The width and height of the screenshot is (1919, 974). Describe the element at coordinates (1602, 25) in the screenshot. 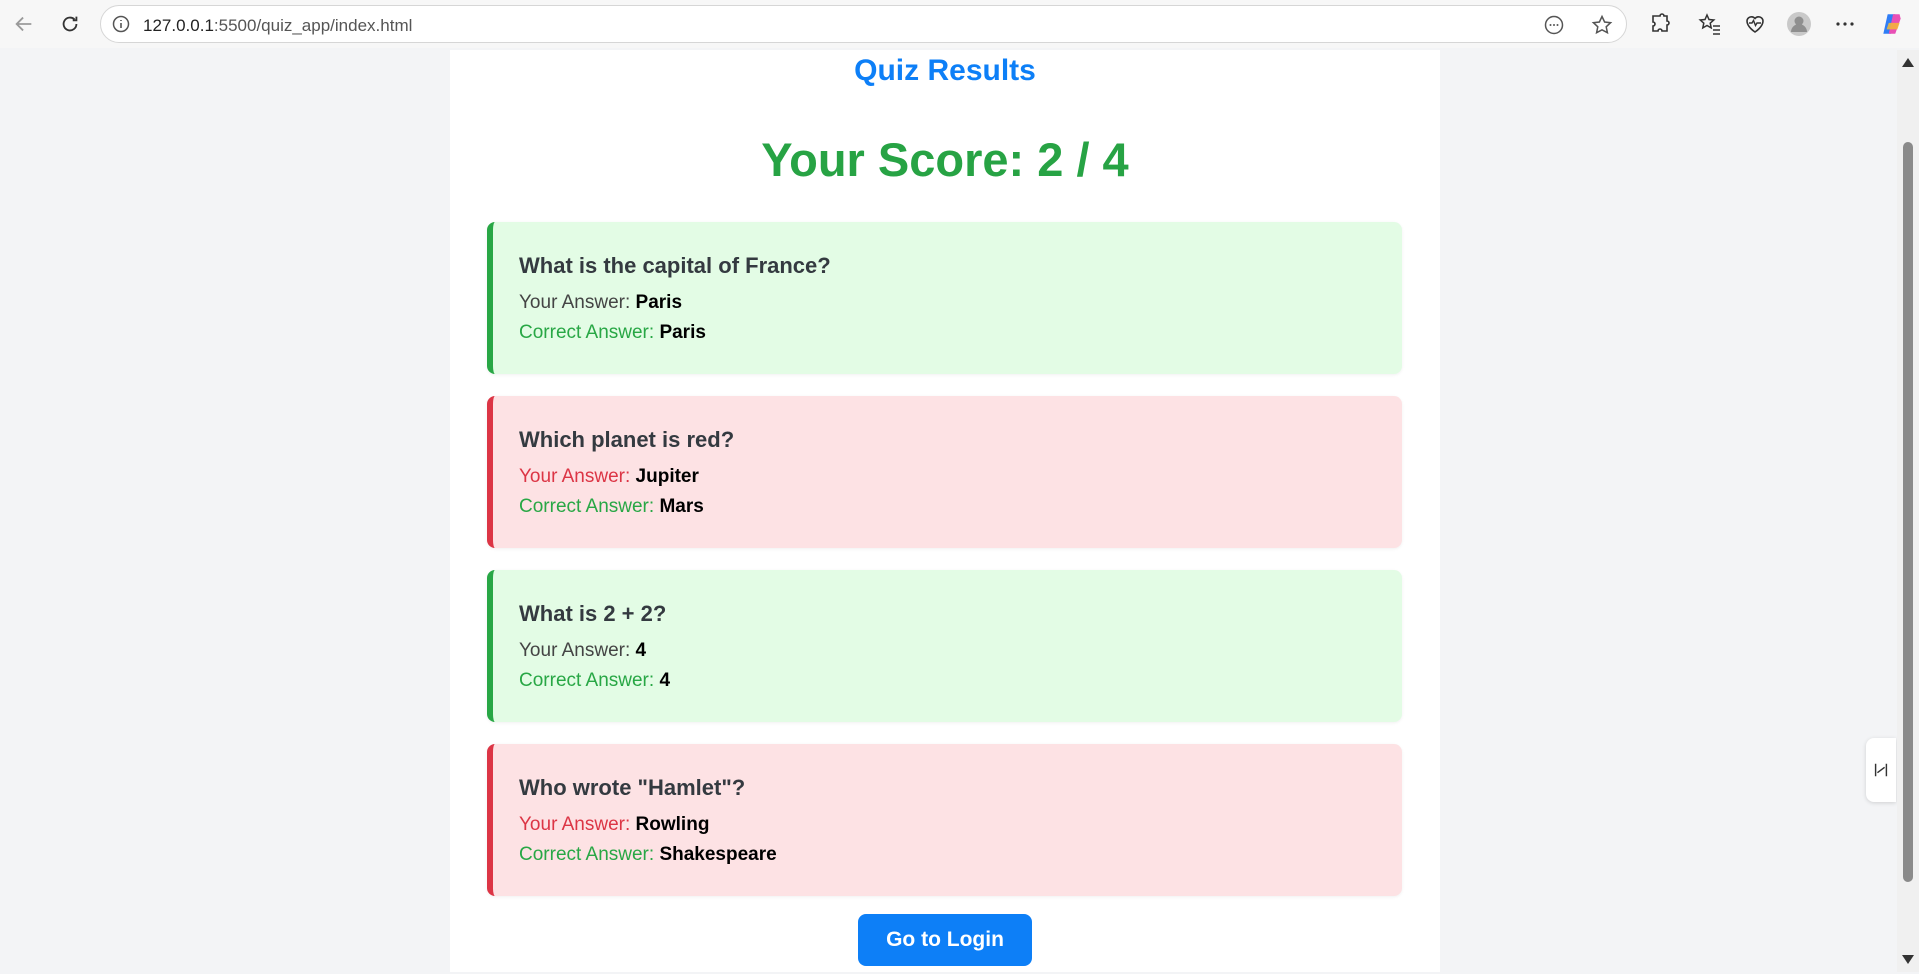

I see `favorite-star-icon` at that location.